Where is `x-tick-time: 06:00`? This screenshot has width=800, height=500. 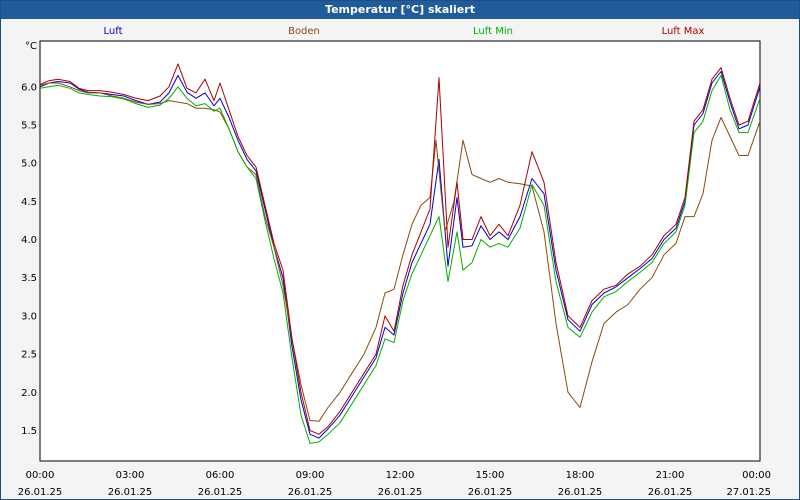 x-tick-time: 06:00 is located at coordinates (220, 475).